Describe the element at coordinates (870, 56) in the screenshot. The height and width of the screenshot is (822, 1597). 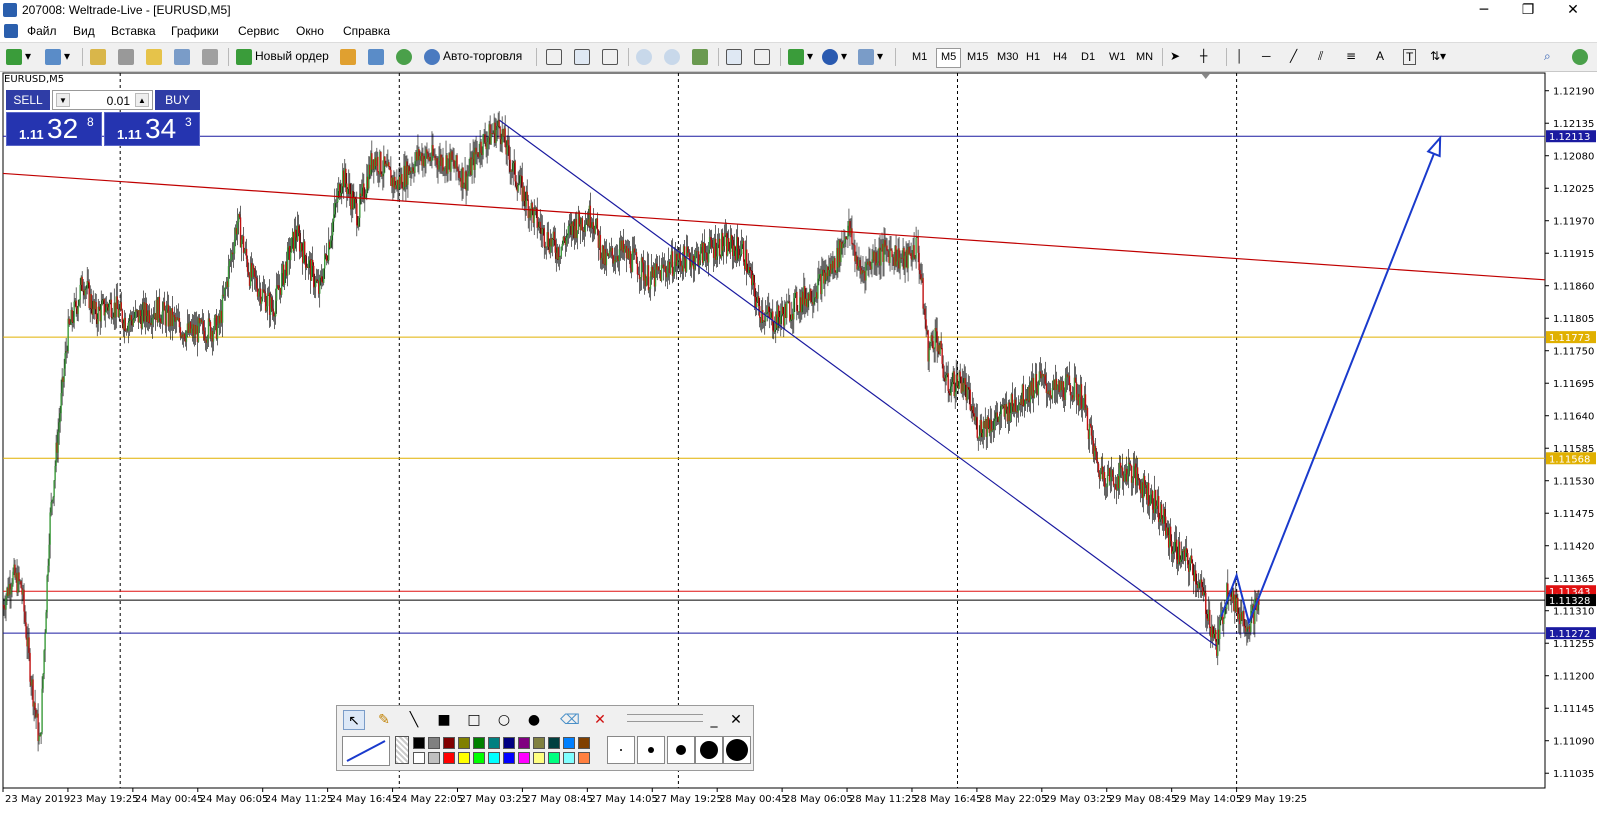
I see `templates-button: ▾` at that location.